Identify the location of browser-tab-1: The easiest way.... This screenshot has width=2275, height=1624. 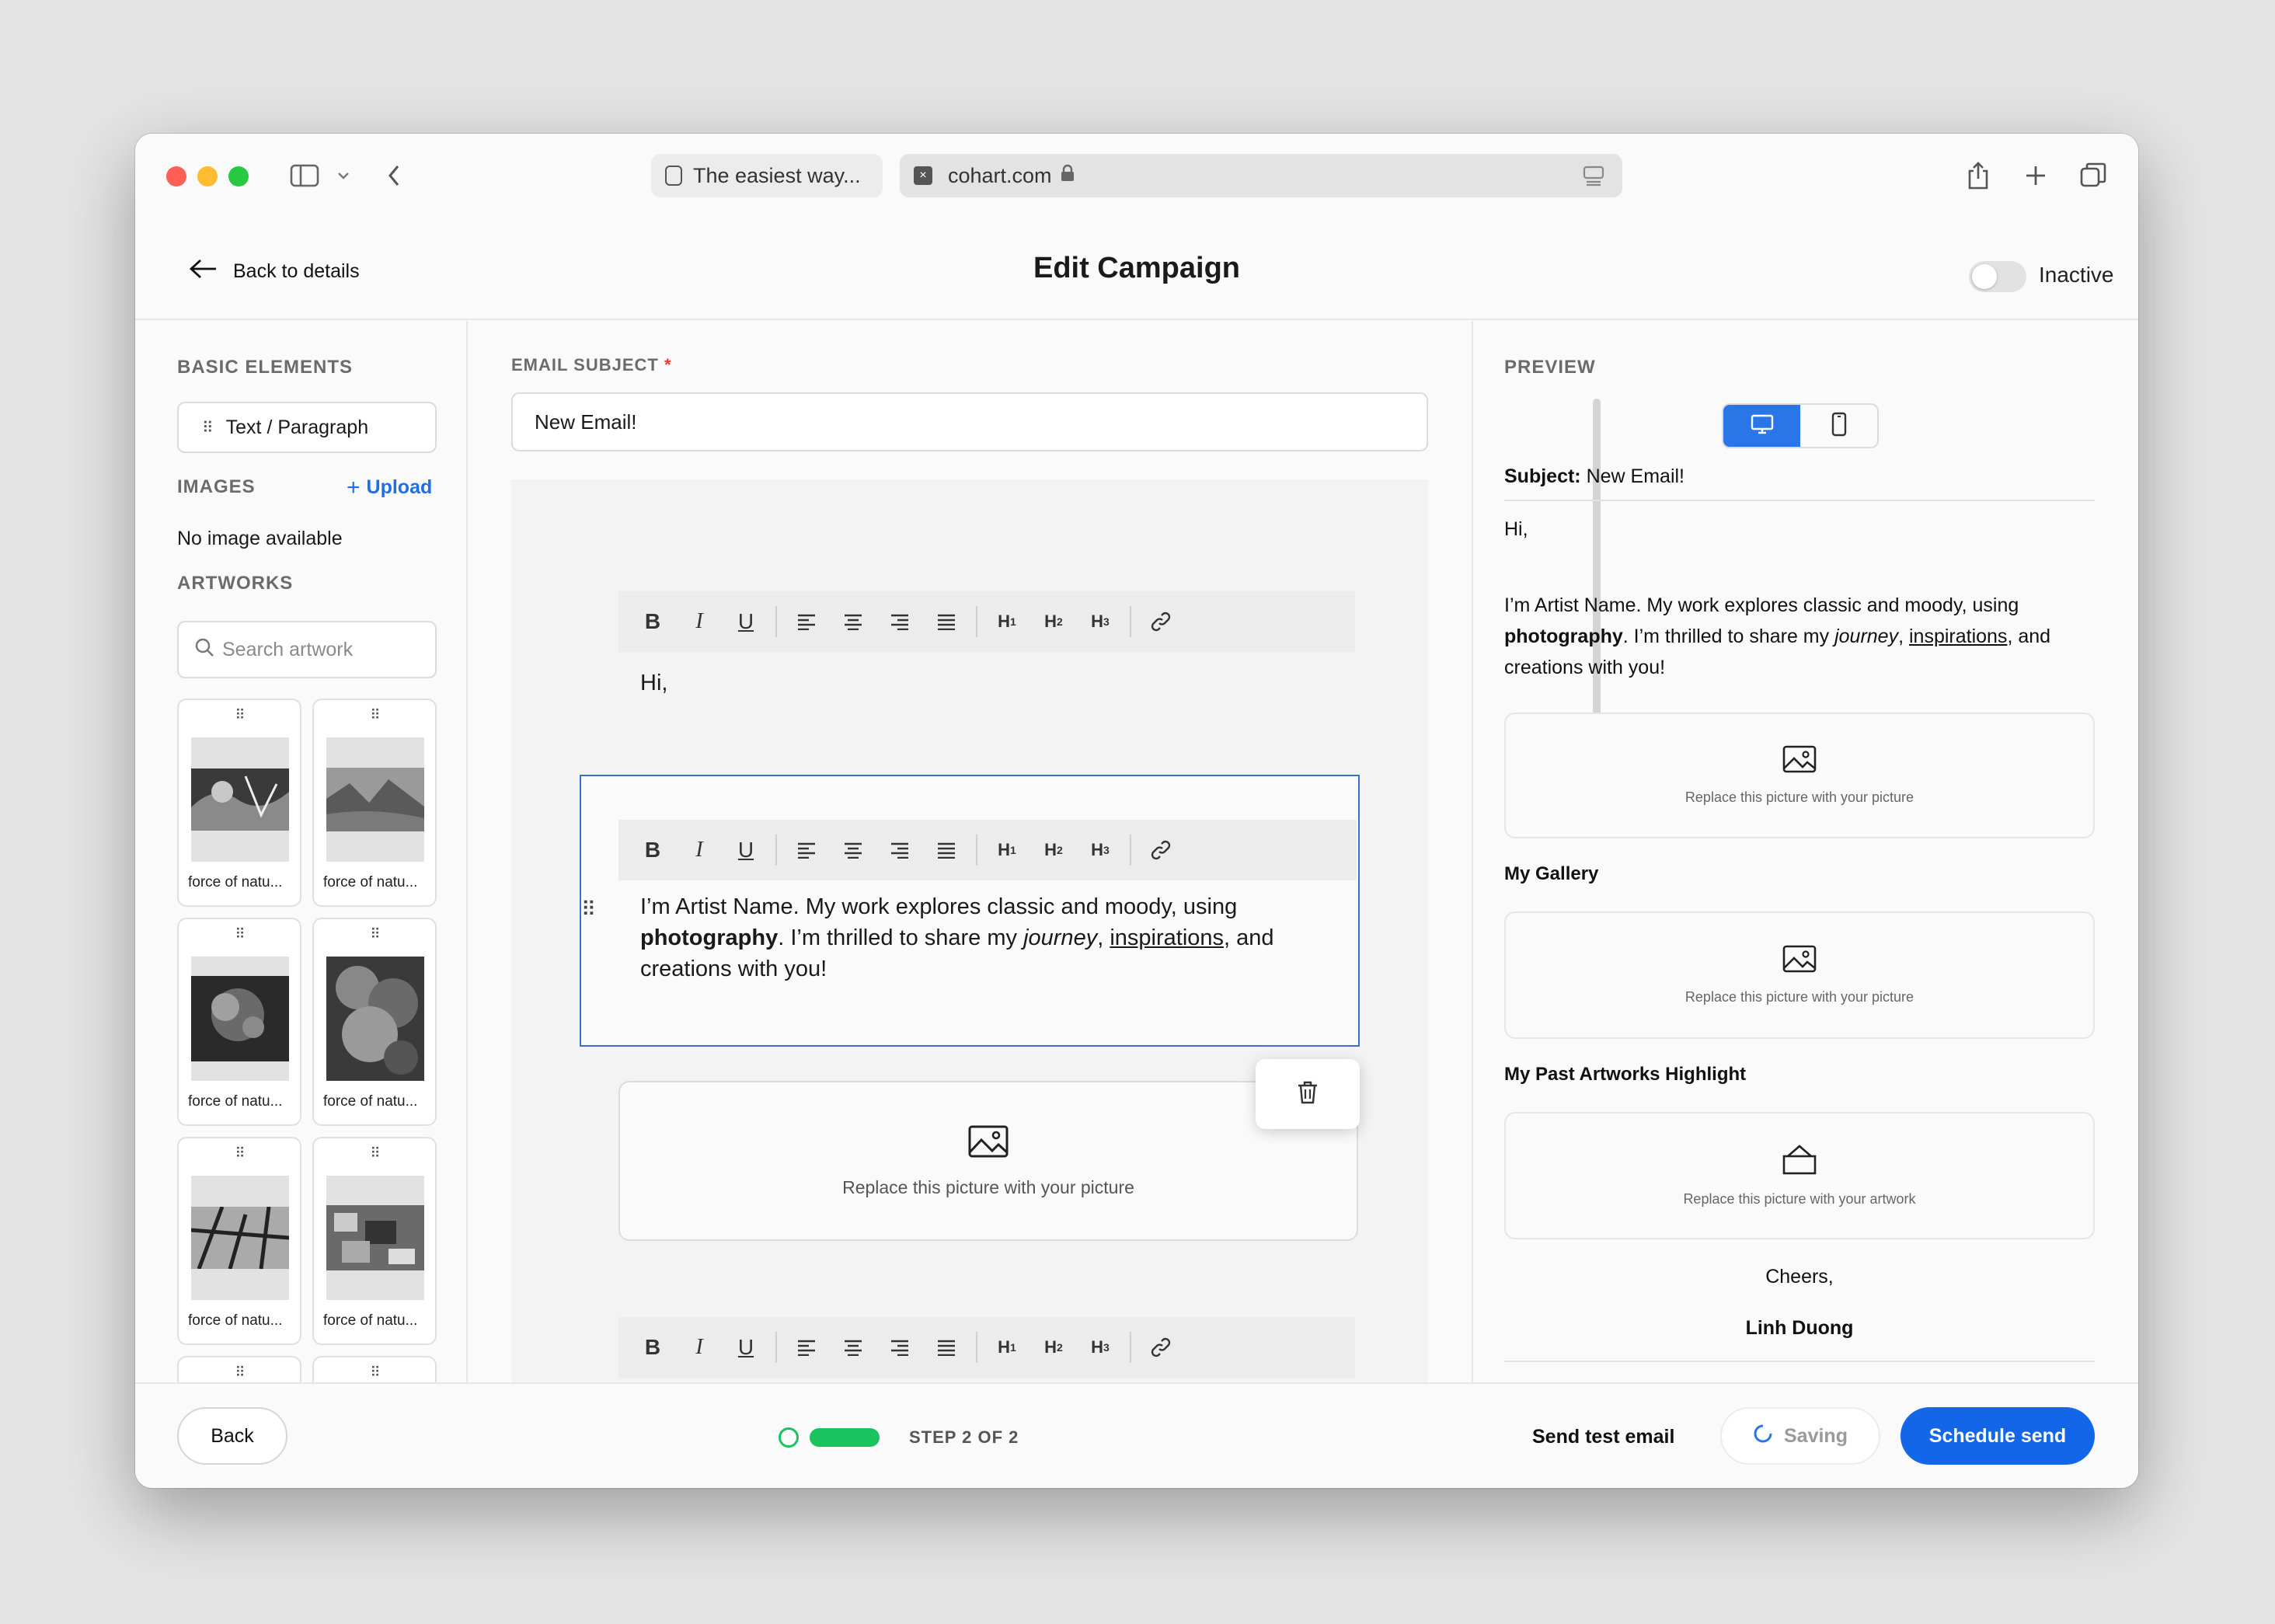
(767, 175).